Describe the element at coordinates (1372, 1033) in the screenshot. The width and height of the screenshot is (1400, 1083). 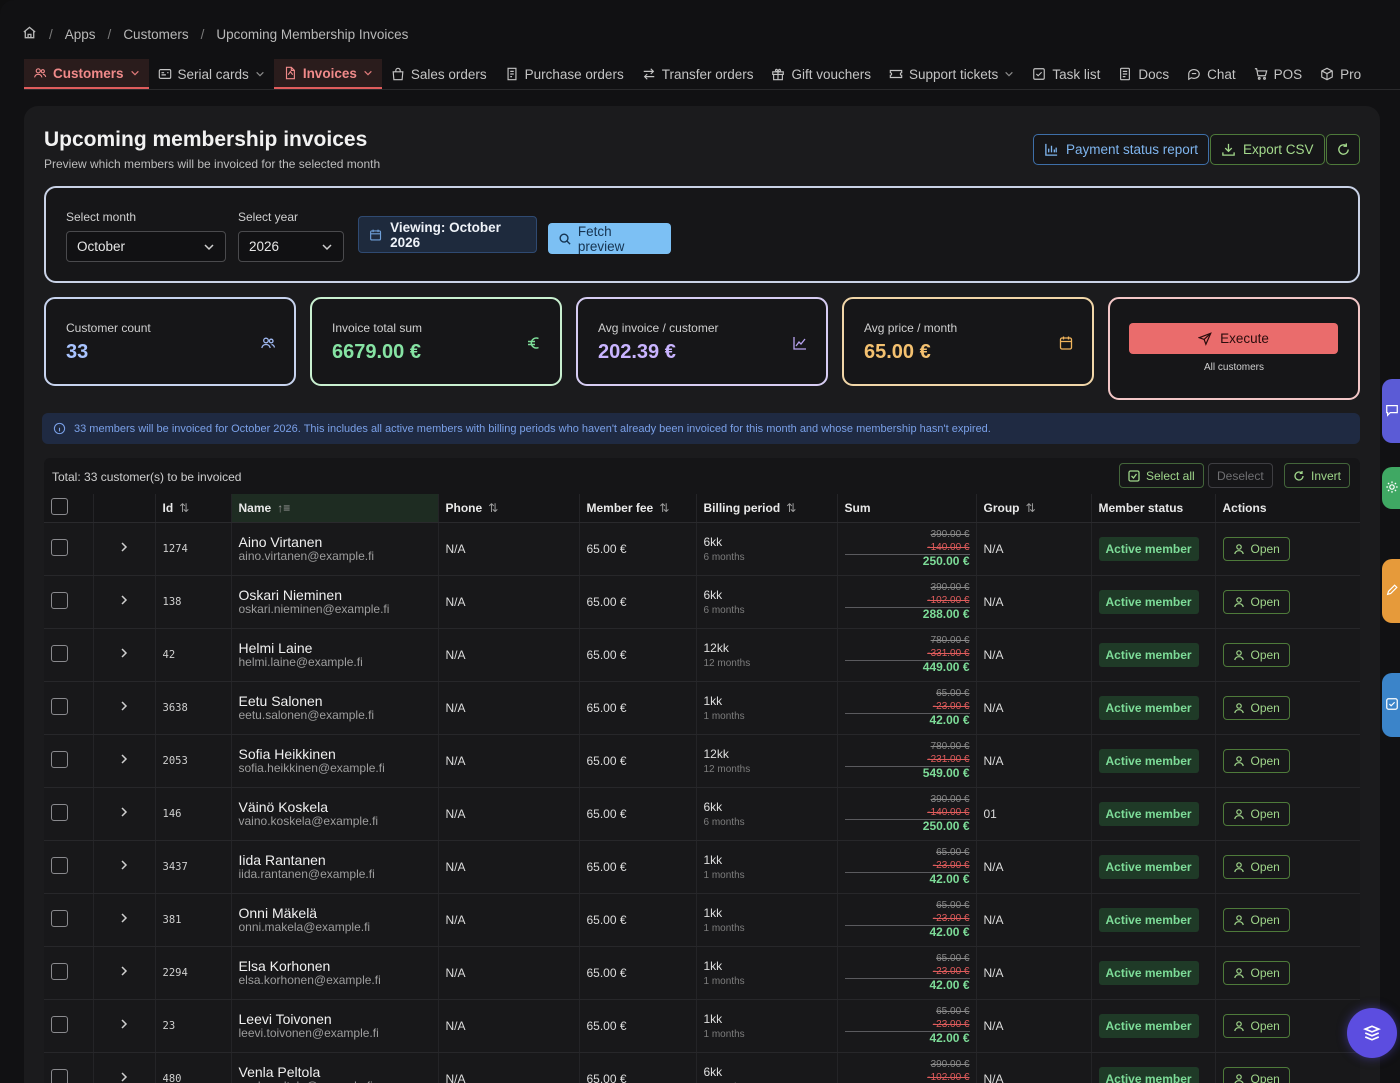
I see `help-chat-button` at that location.